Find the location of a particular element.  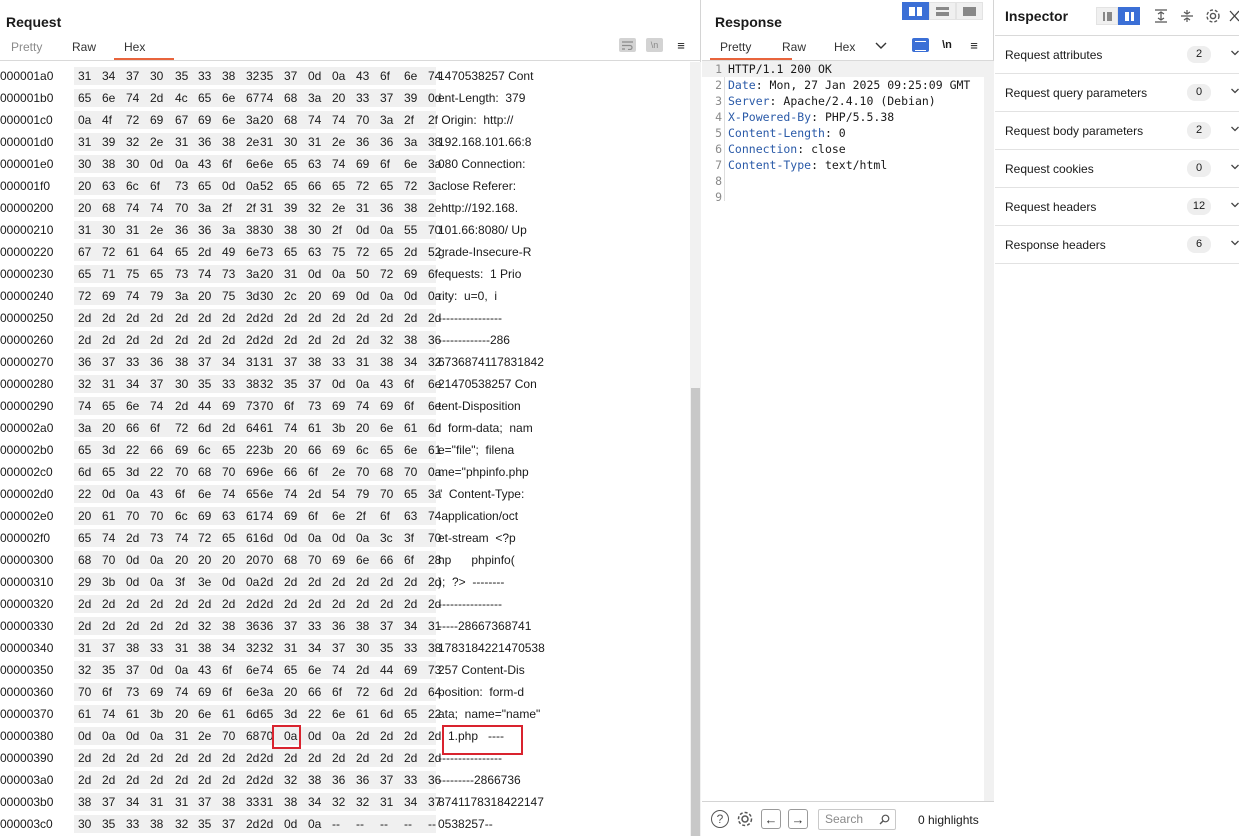

hex-byte: 20 is located at coordinates (181, 714).